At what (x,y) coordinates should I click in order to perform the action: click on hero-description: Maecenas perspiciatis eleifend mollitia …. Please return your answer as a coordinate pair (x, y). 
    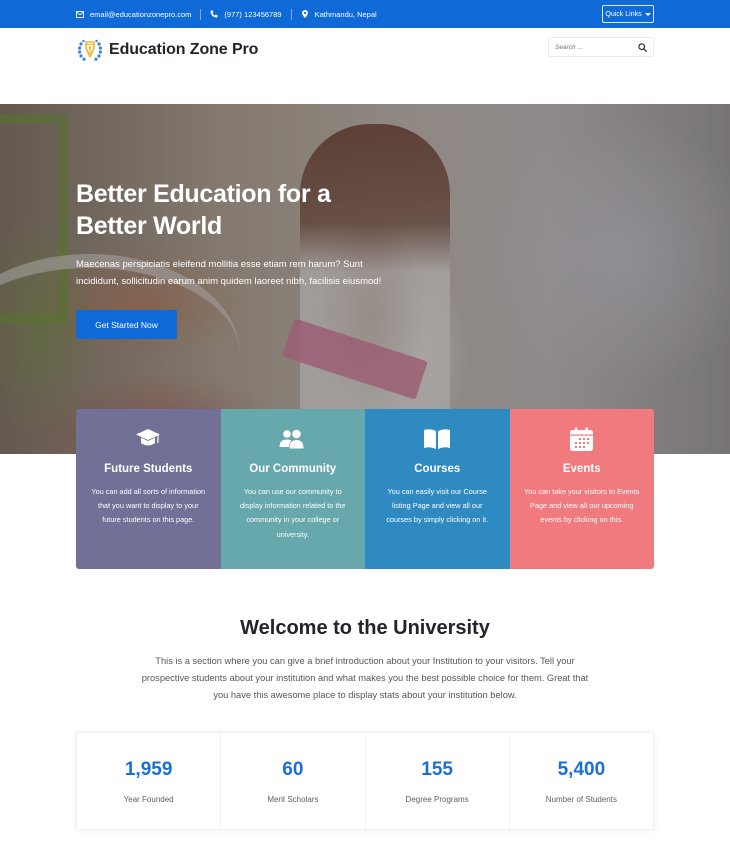
    Looking at the image, I should click on (229, 273).